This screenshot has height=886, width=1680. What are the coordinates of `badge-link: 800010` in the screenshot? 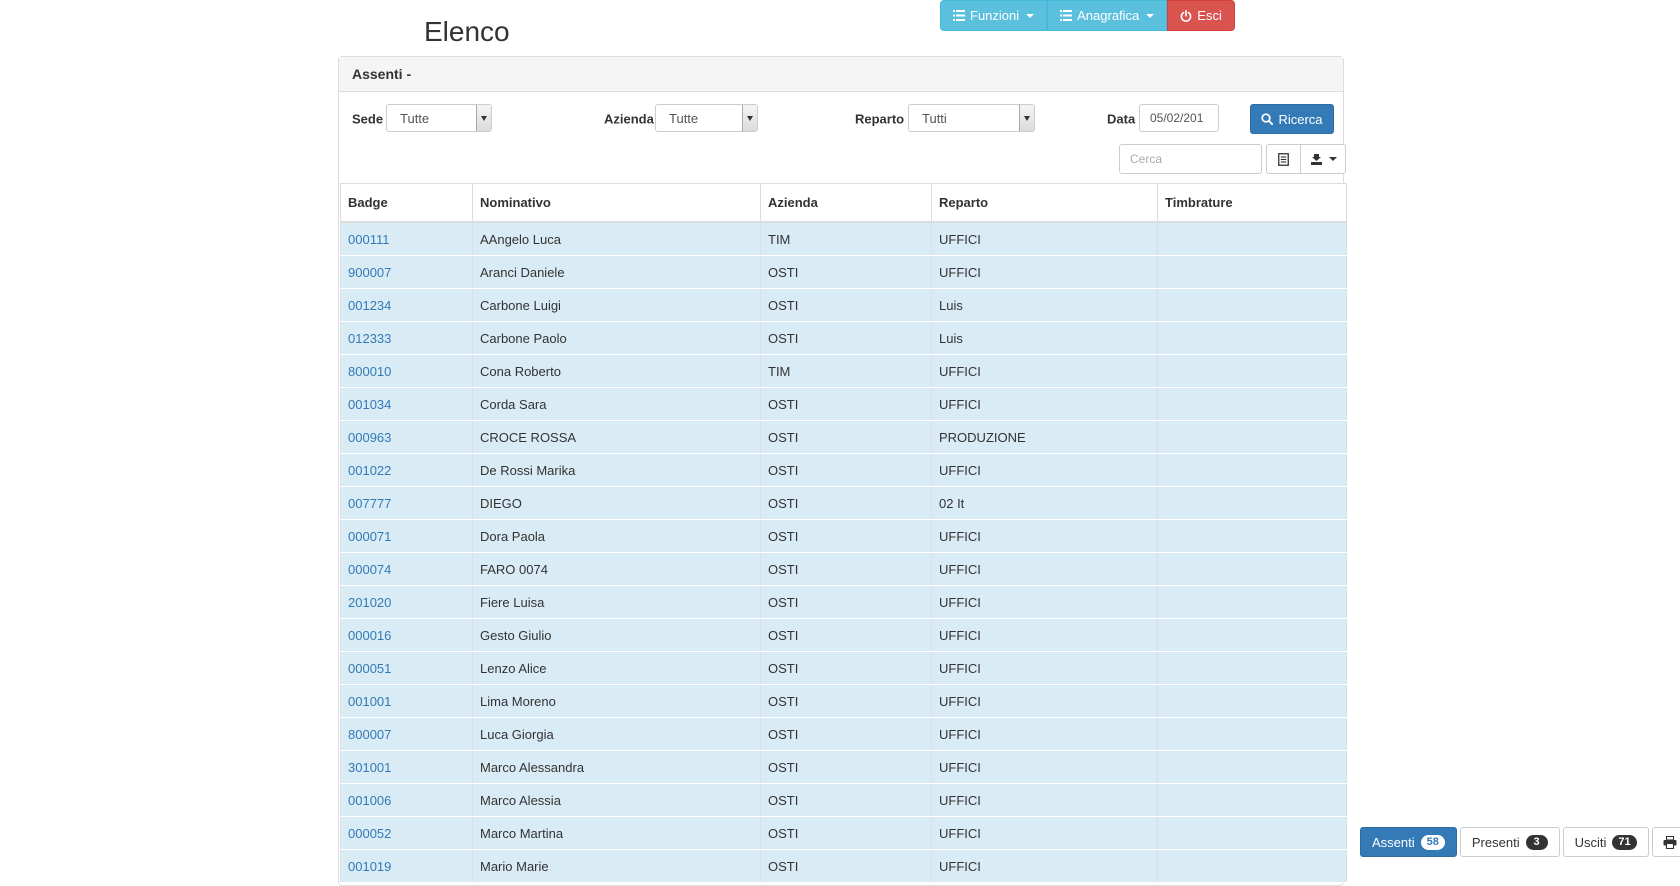 It's located at (369, 371).